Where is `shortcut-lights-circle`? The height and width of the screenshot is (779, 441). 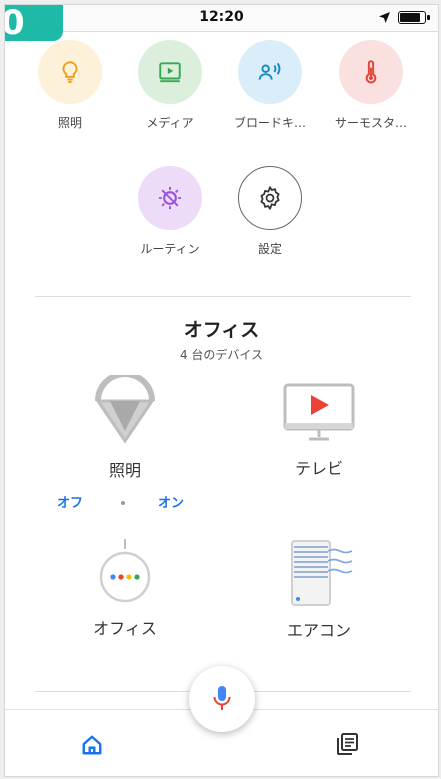
shortcut-lights-circle is located at coordinates (70, 72).